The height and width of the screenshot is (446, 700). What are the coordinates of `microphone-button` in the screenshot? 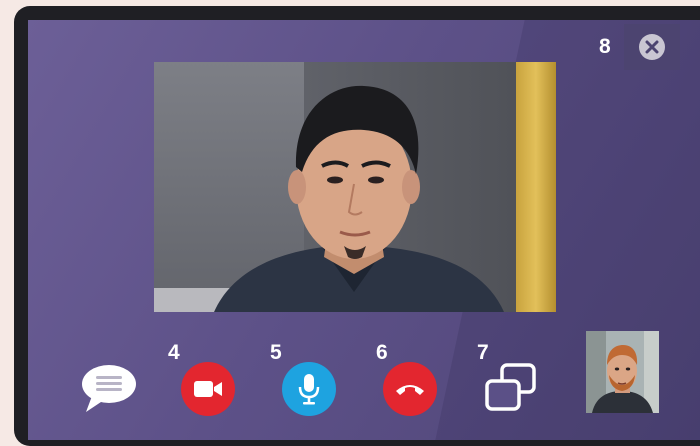 It's located at (309, 389).